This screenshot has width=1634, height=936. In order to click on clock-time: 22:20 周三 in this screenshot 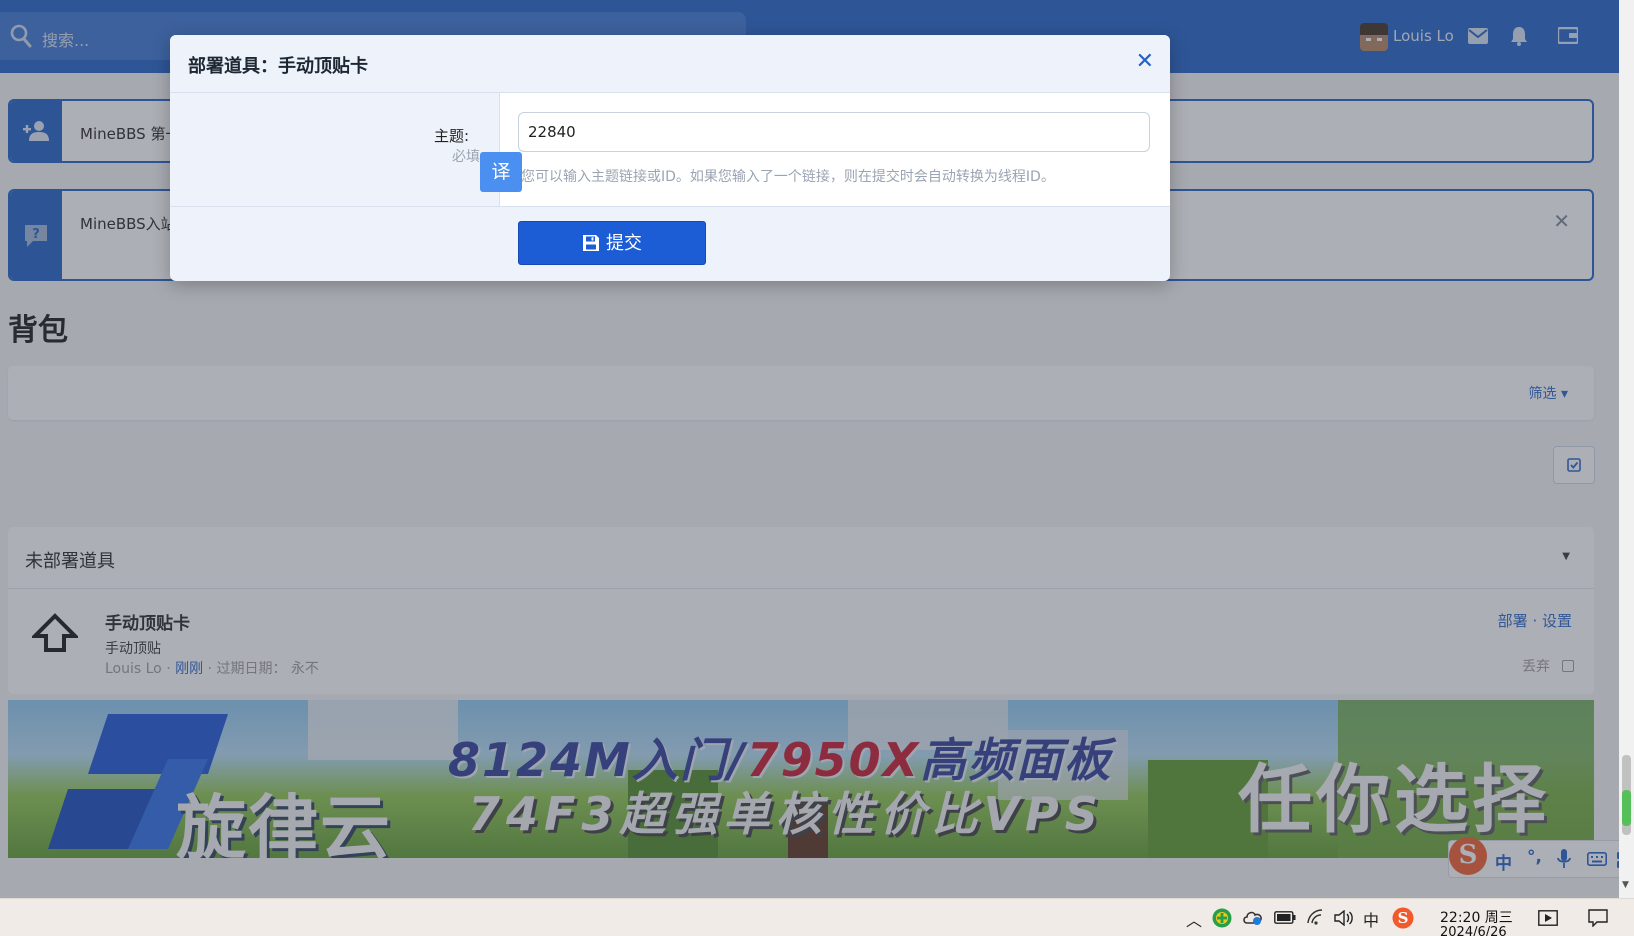, I will do `click(1476, 917)`.